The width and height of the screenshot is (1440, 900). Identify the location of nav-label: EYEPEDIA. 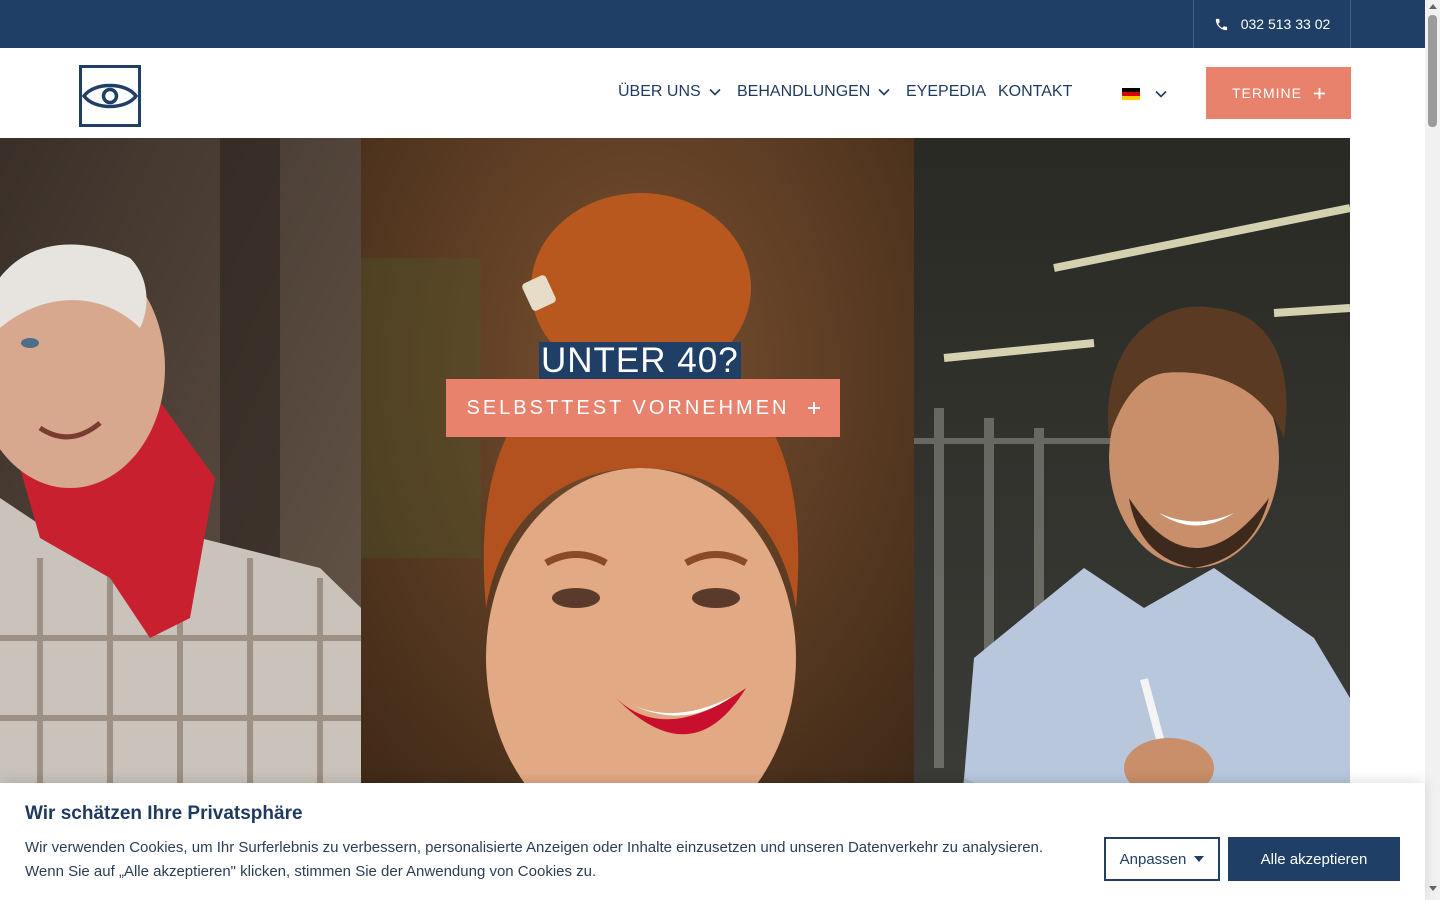
(946, 91).